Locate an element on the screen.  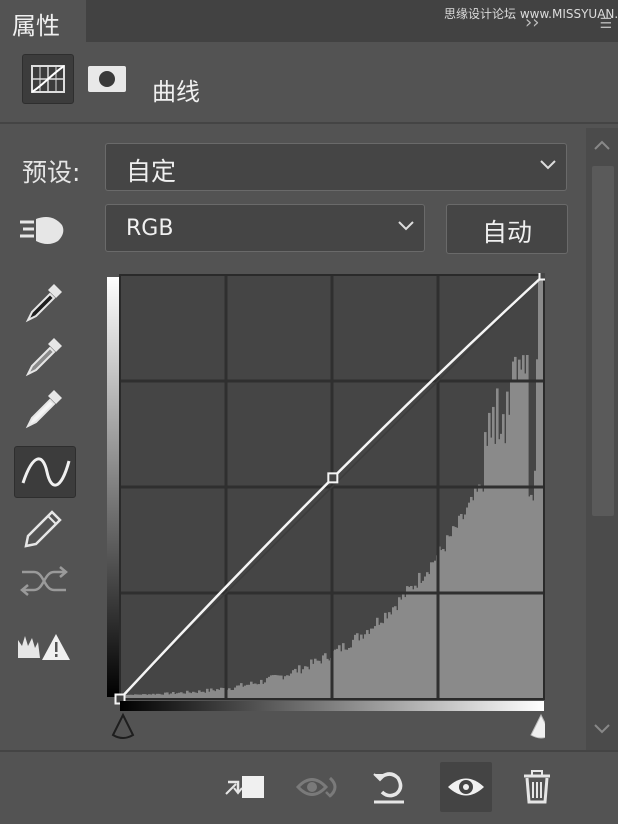
output-gradient-bar is located at coordinates (113, 487).